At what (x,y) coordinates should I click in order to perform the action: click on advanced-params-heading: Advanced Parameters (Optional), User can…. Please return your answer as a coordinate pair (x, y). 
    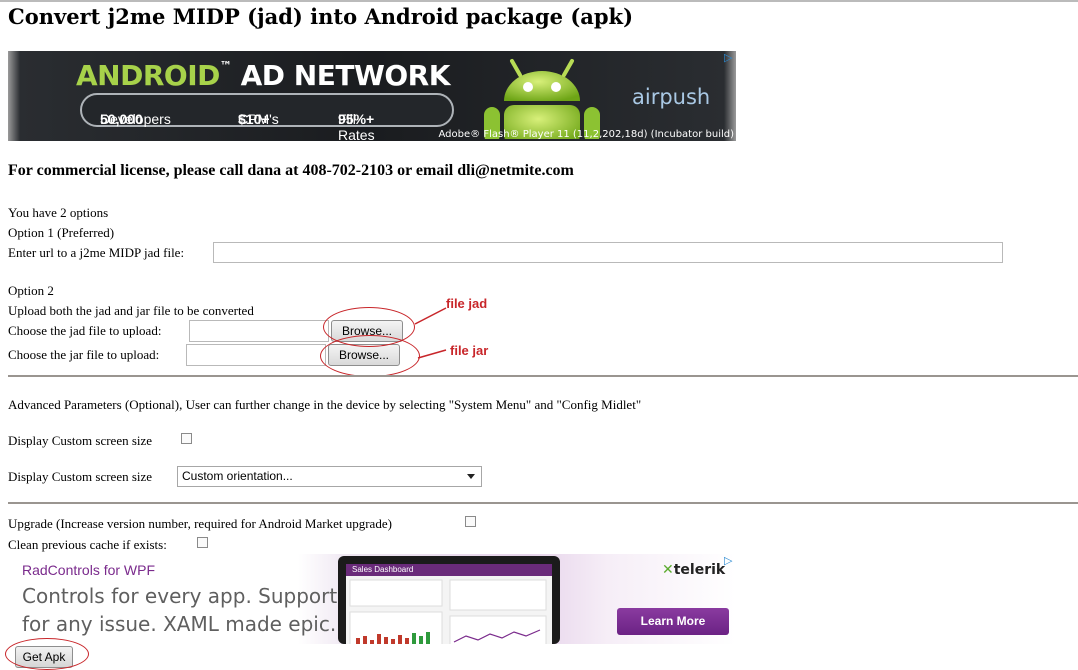
    Looking at the image, I should click on (325, 404).